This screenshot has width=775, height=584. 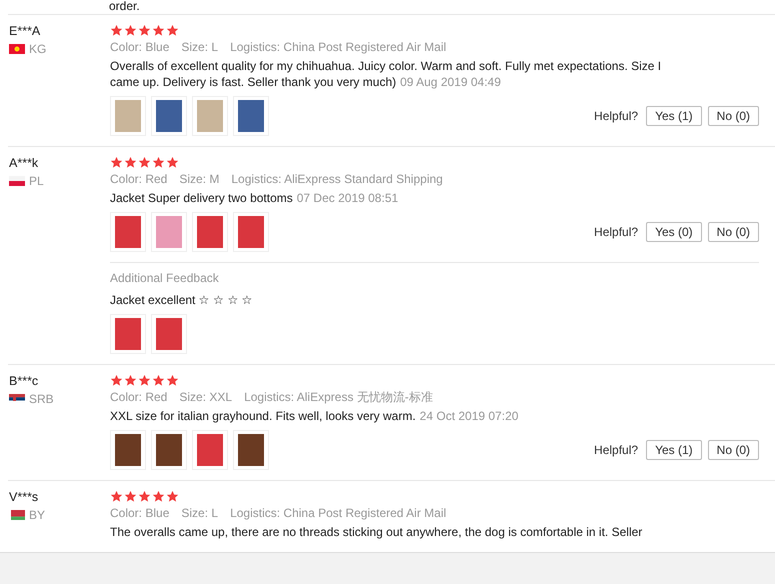 What do you see at coordinates (24, 381) in the screenshot?
I see `reviewer-name: B***c` at bounding box center [24, 381].